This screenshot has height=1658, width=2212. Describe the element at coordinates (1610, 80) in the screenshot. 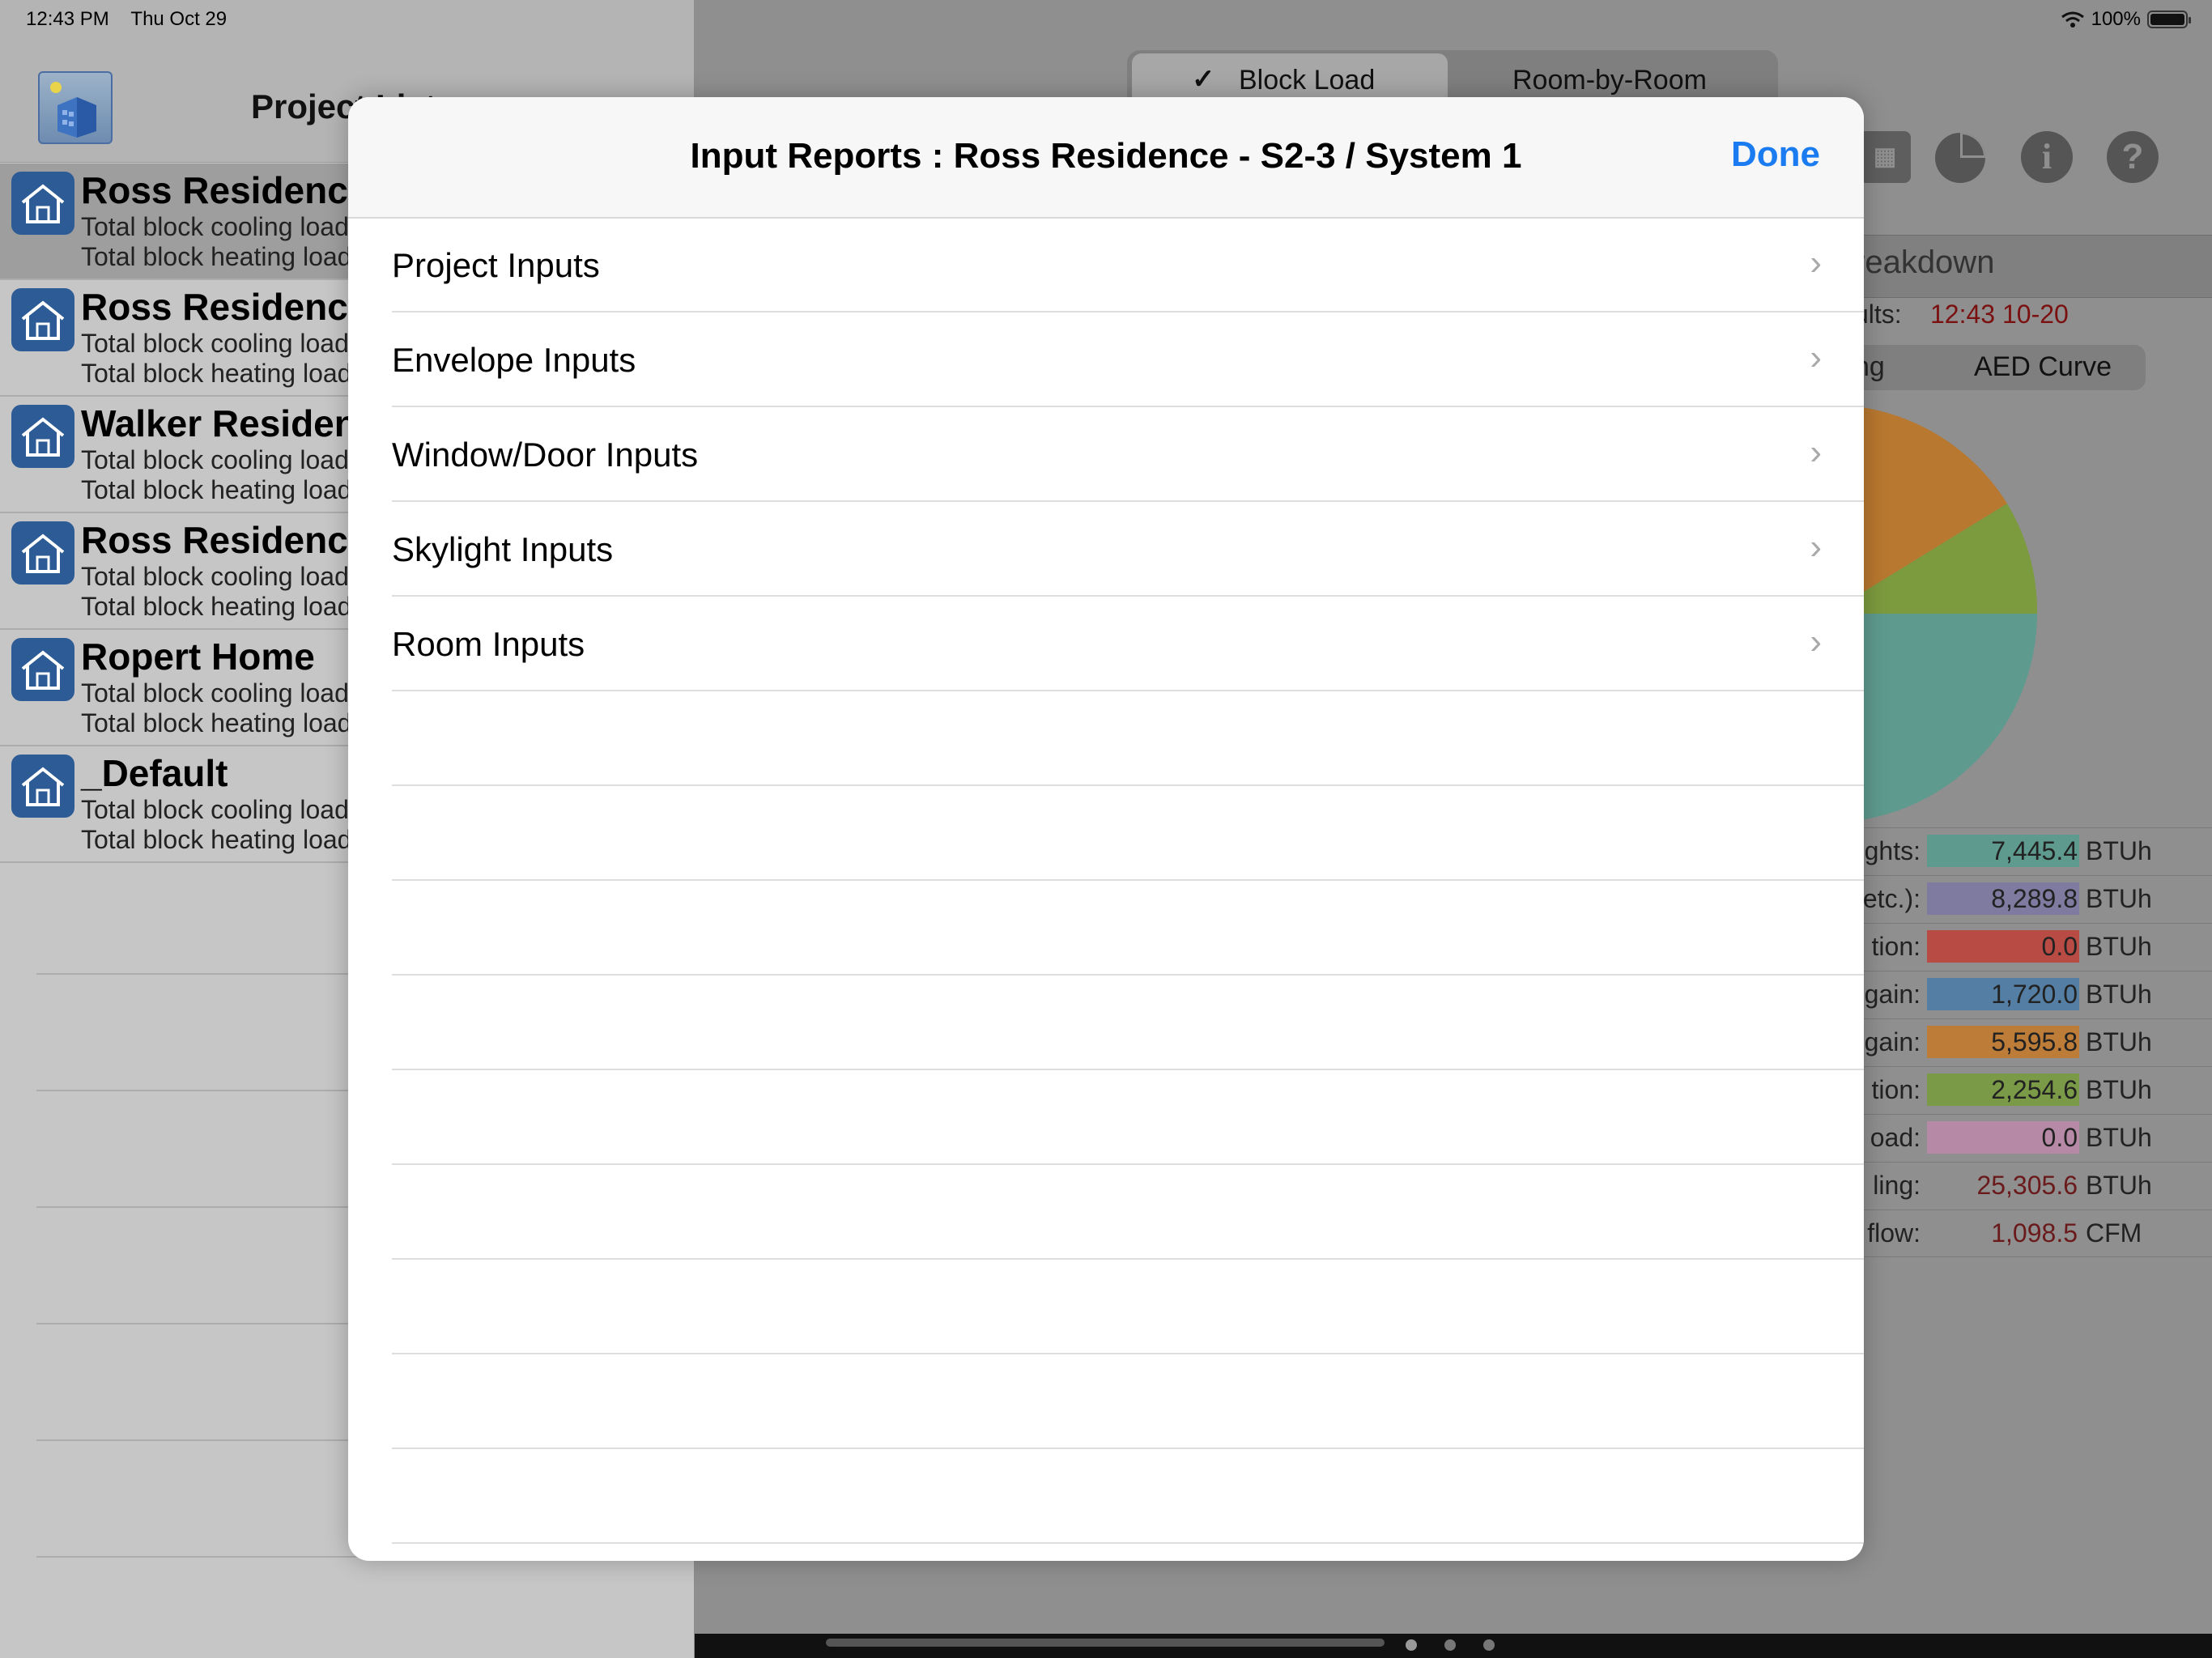

I see `tab-room-by-room: Room-by-Room` at that location.